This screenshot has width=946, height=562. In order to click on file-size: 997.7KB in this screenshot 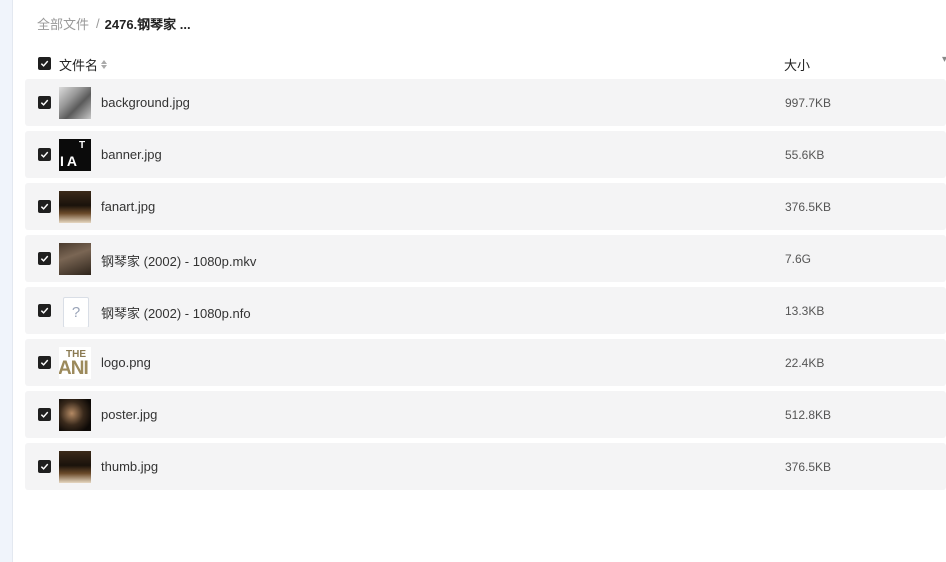, I will do `click(808, 103)`.